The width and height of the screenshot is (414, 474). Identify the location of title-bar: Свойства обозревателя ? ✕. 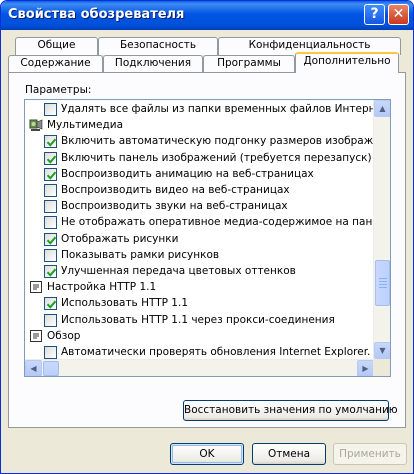
(207, 15).